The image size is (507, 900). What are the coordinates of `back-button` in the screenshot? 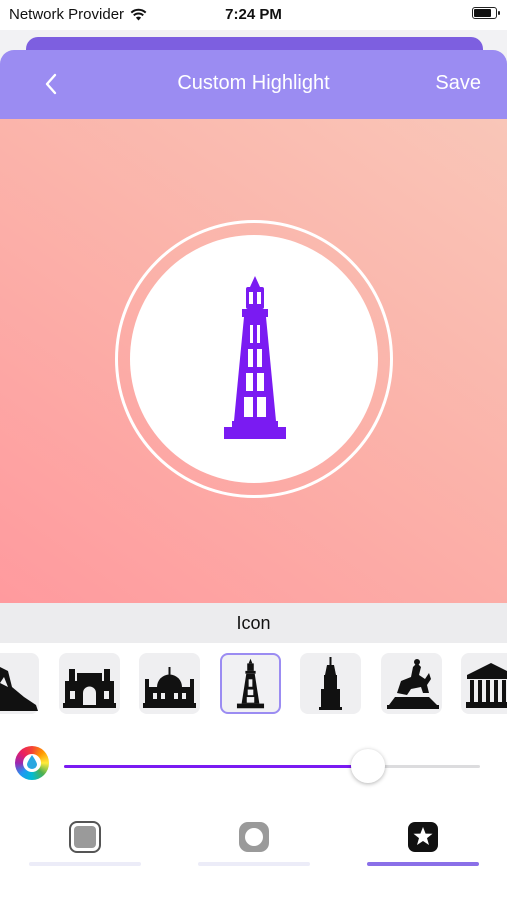 It's located at (53, 84).